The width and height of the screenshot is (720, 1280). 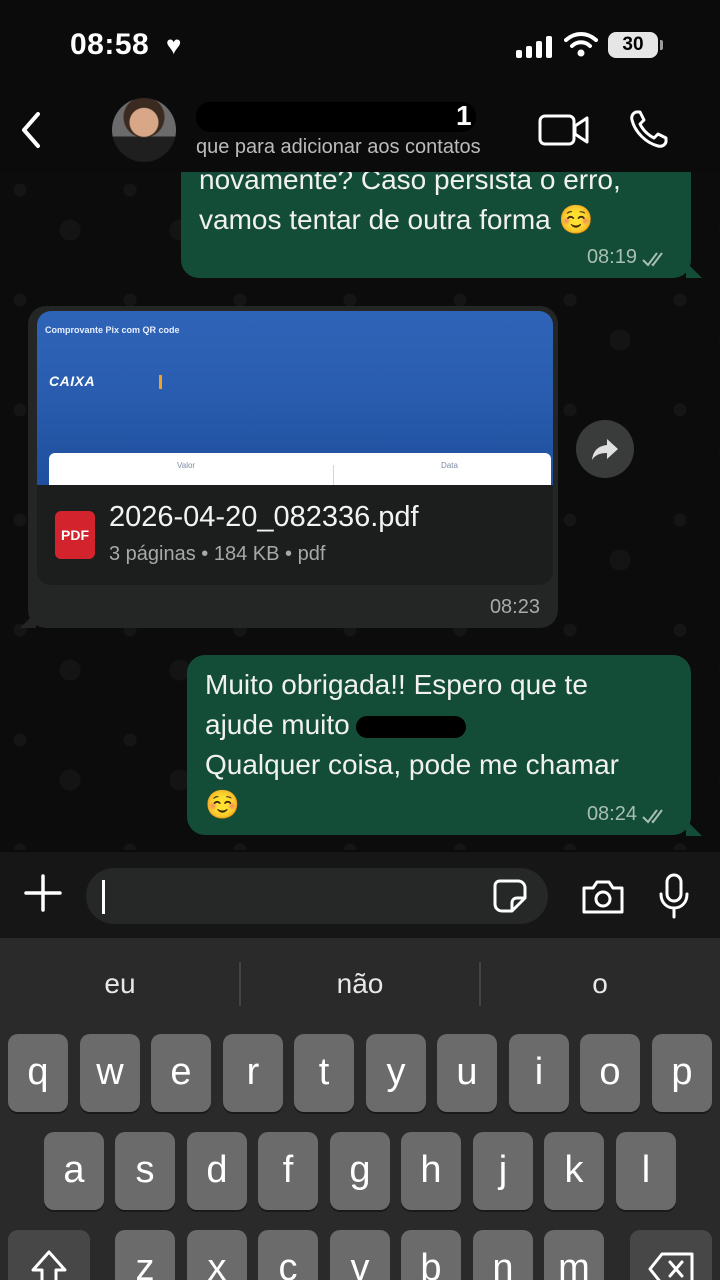 What do you see at coordinates (674, 896) in the screenshot?
I see `microphone-icon` at bounding box center [674, 896].